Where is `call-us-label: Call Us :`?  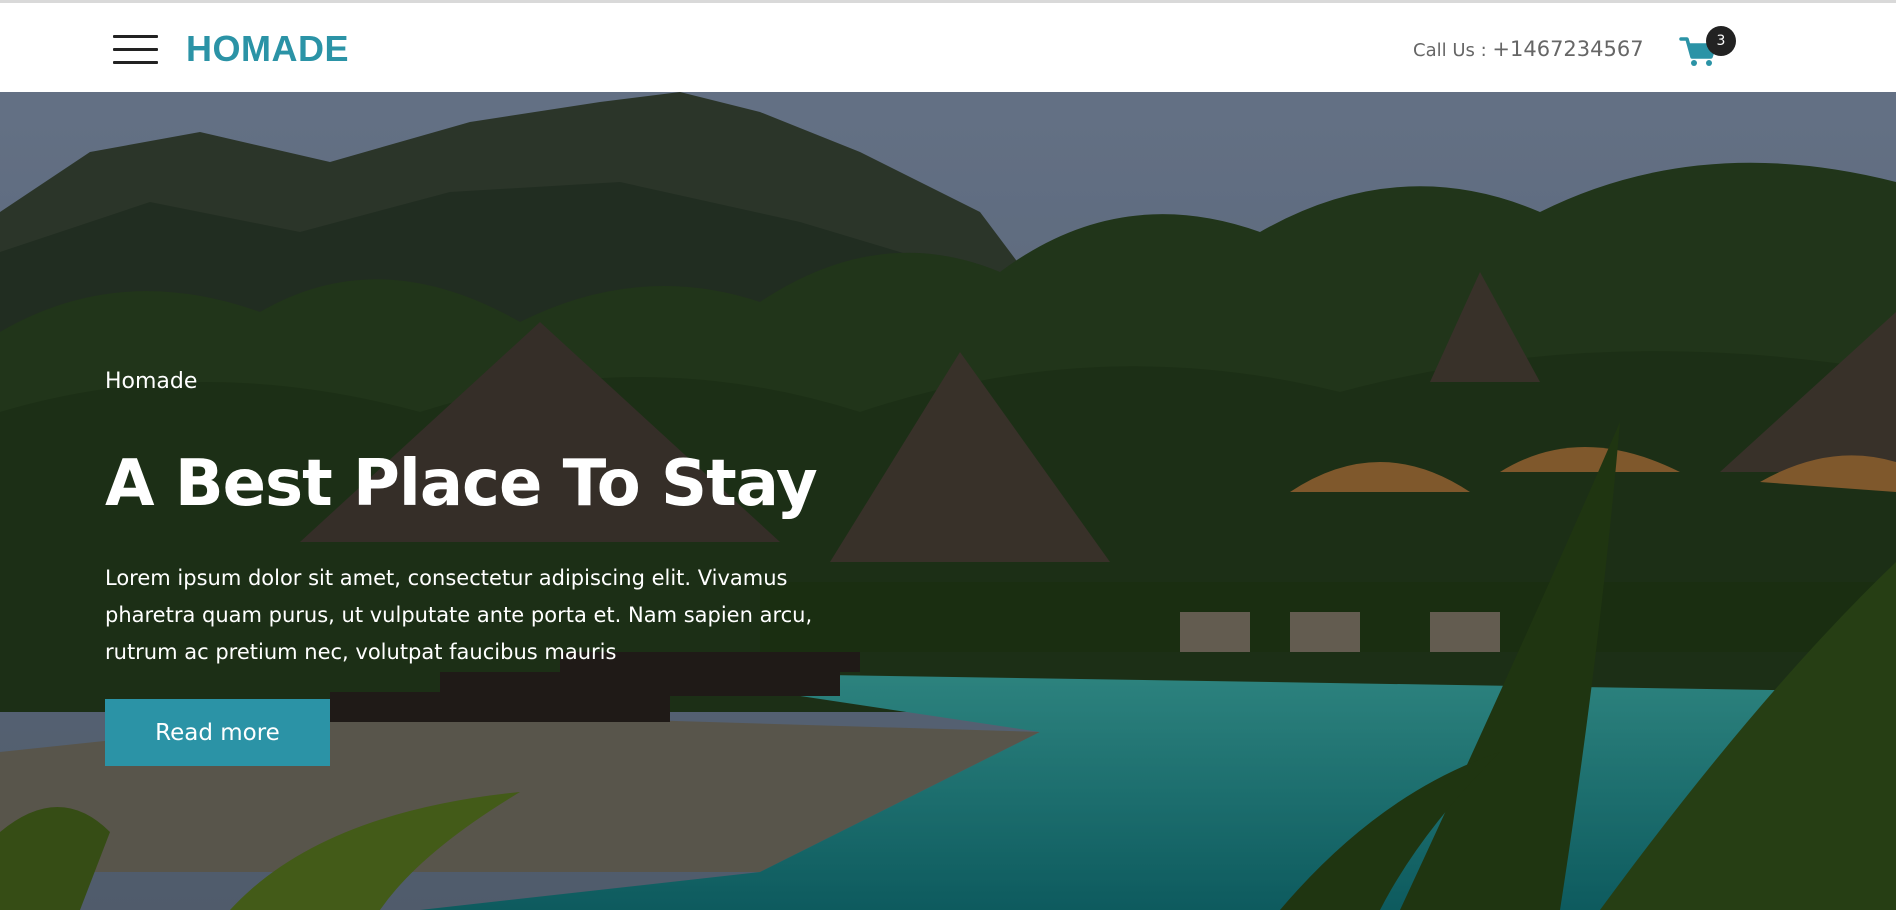
call-us-label: Call Us : is located at coordinates (1453, 50).